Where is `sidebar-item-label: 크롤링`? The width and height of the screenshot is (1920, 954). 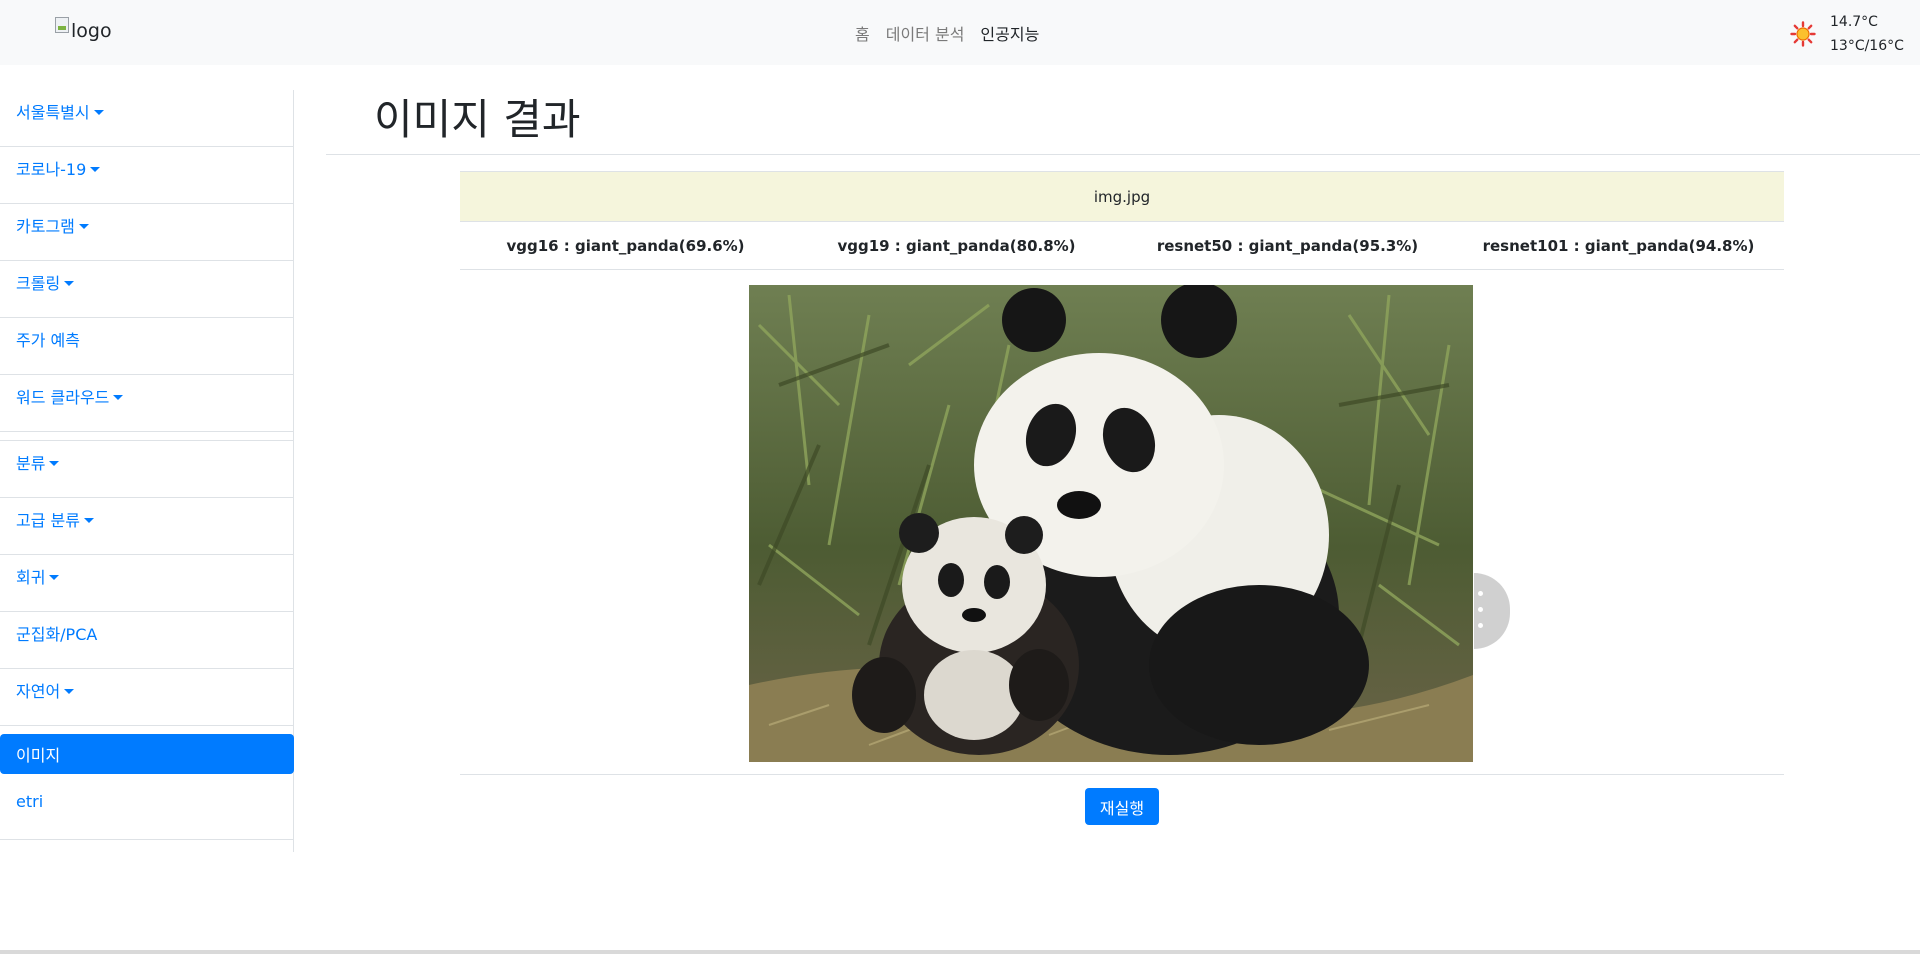 sidebar-item-label: 크롤링 is located at coordinates (38, 283).